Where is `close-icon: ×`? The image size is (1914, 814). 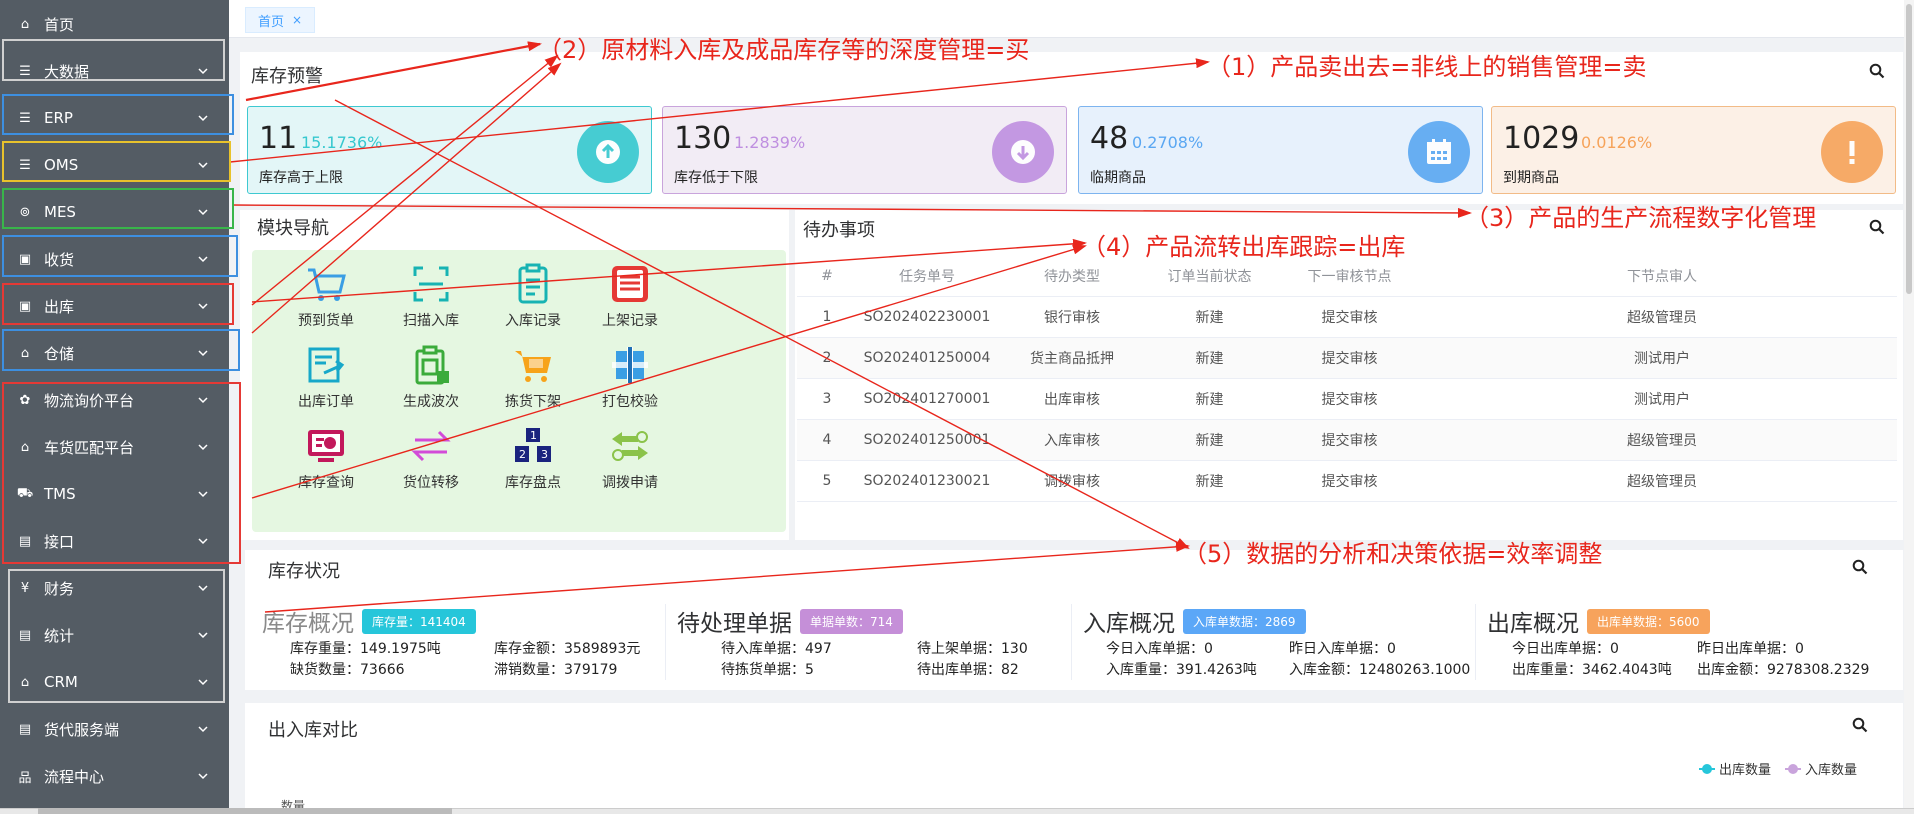 close-icon: × is located at coordinates (297, 20).